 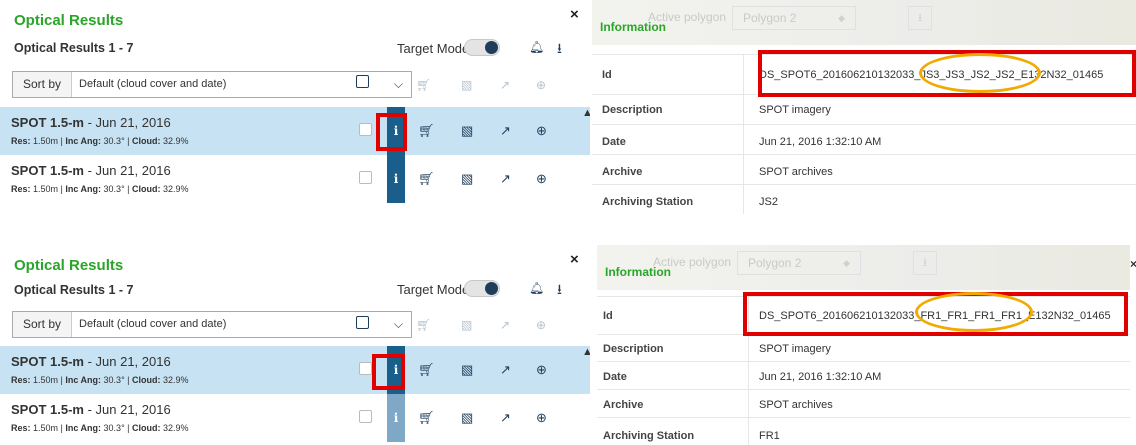 What do you see at coordinates (153, 324) in the screenshot?
I see `sort-value: Default (cloud cover and date)` at bounding box center [153, 324].